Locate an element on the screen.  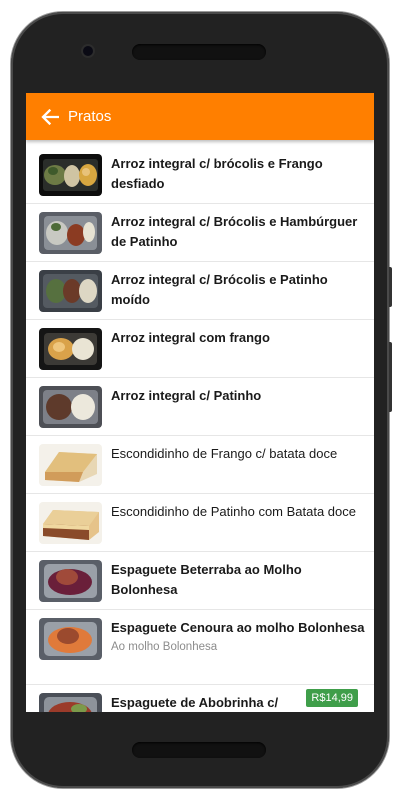
rice-broccoli-burger-photo is located at coordinates (70, 233).